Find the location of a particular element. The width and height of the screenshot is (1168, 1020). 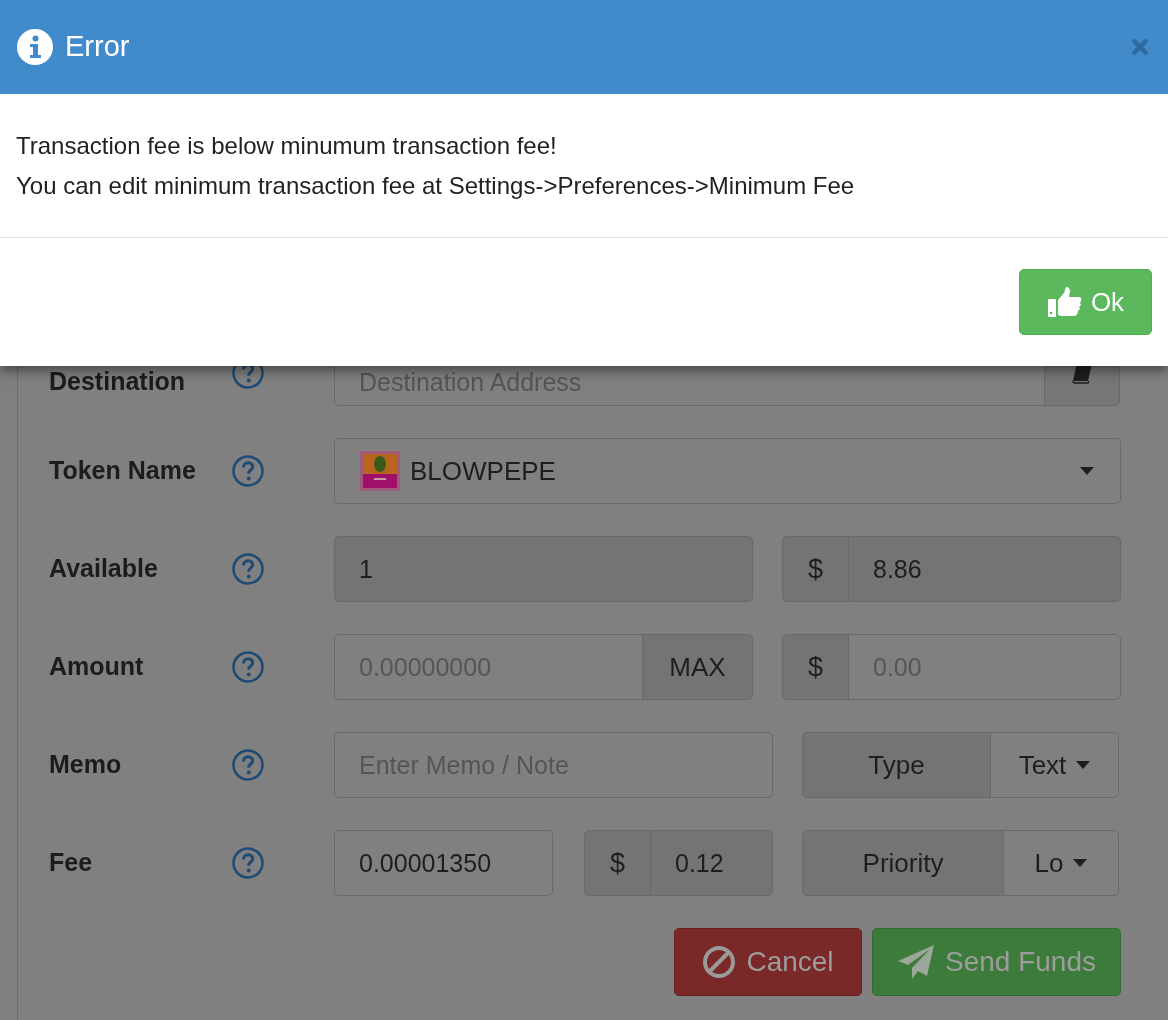

field-label: Memo is located at coordinates (86, 765).